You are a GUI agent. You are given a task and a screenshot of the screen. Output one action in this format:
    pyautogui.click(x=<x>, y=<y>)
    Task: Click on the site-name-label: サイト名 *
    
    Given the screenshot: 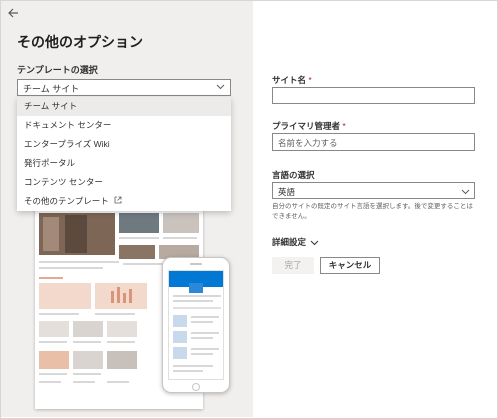 What is the action you would take?
    pyautogui.click(x=292, y=80)
    